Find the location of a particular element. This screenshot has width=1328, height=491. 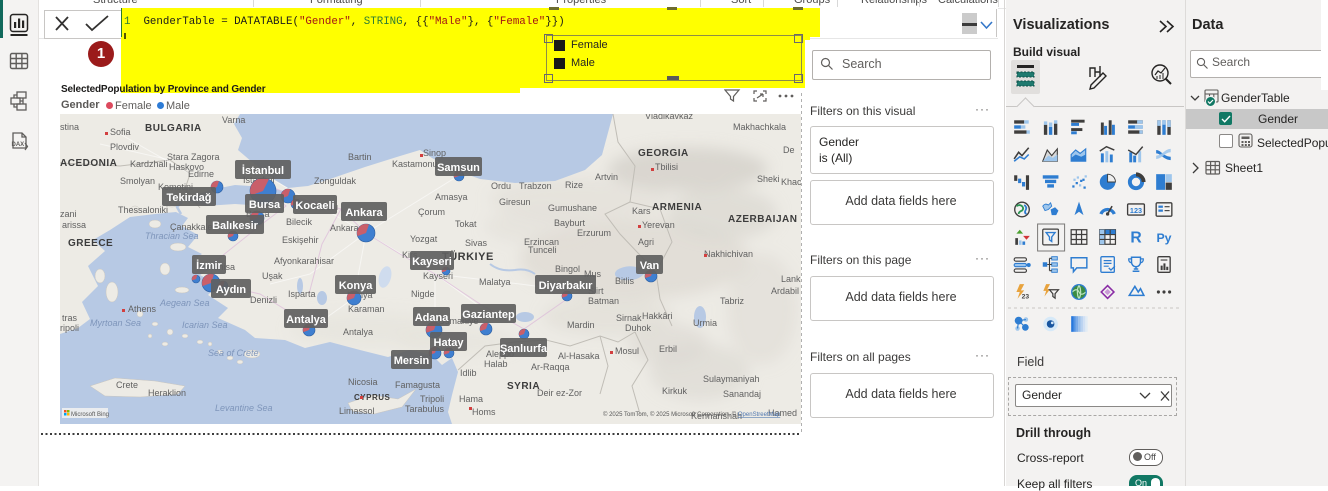

svg-text: ripoli is located at coordinates (69, 328).